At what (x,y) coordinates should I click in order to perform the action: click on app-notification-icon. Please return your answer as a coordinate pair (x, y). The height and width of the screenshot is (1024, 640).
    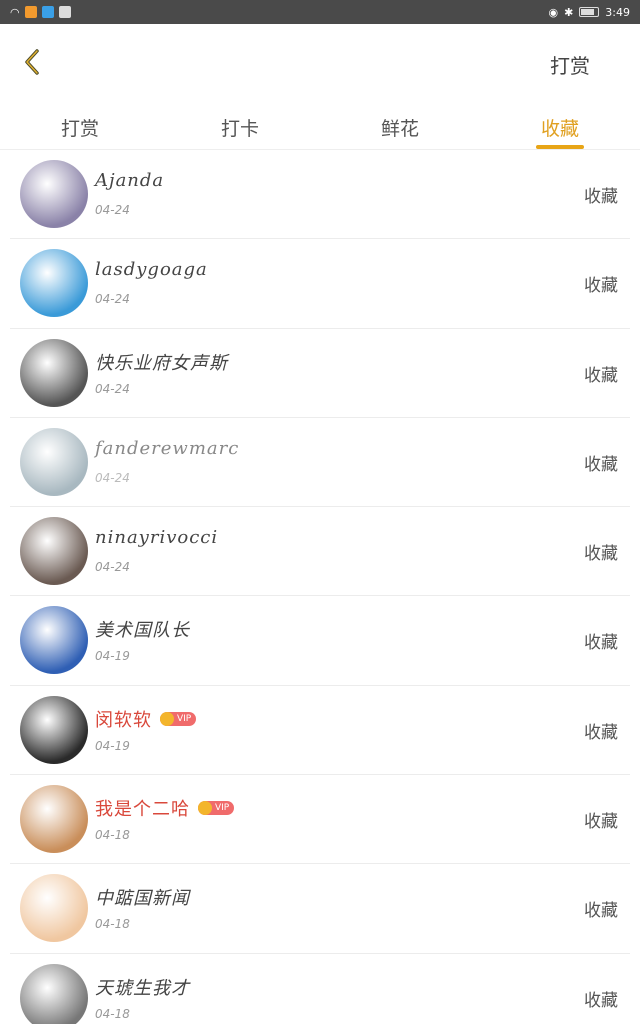
    Looking at the image, I should click on (30, 12).